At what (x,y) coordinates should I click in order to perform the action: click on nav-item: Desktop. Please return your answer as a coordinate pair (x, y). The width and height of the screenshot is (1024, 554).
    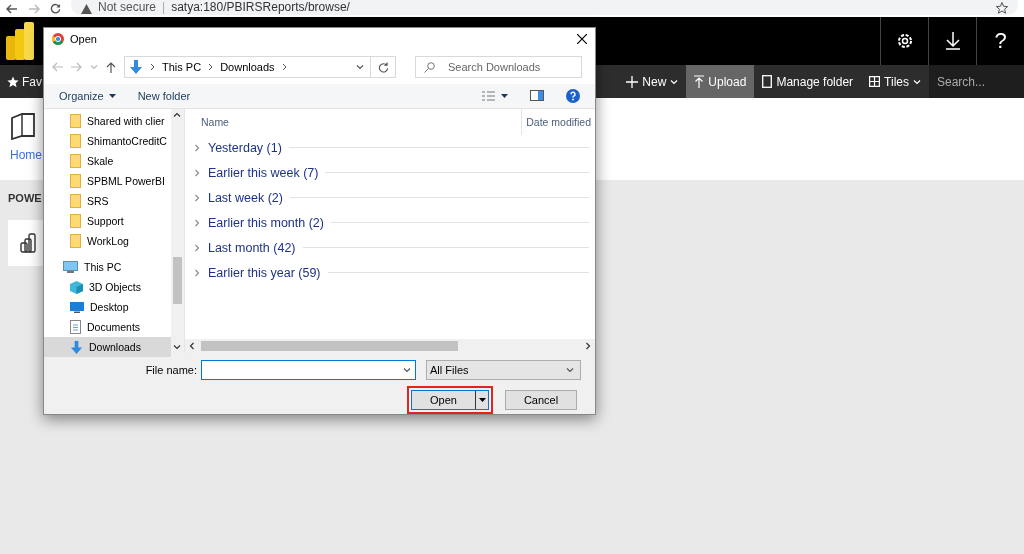
    Looking at the image, I should click on (107, 307).